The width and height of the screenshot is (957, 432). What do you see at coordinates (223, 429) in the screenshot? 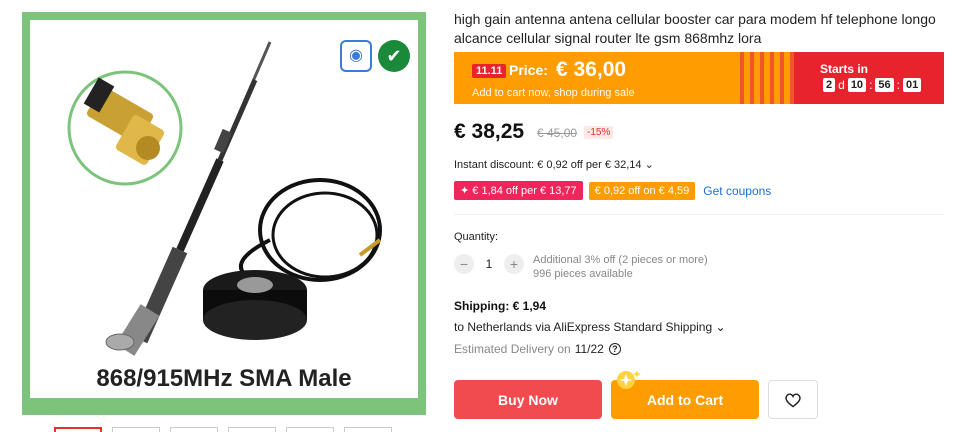
I see `thumbnail-strip` at bounding box center [223, 429].